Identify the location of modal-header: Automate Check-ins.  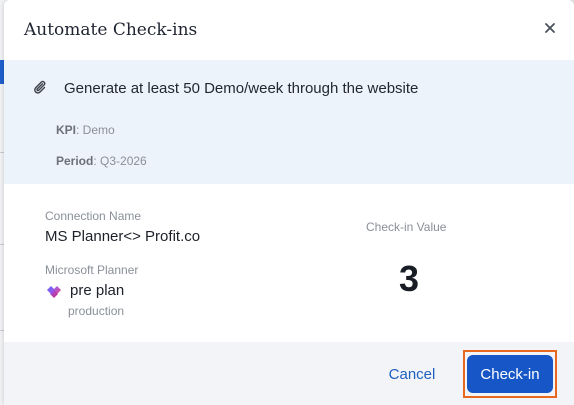
(289, 30).